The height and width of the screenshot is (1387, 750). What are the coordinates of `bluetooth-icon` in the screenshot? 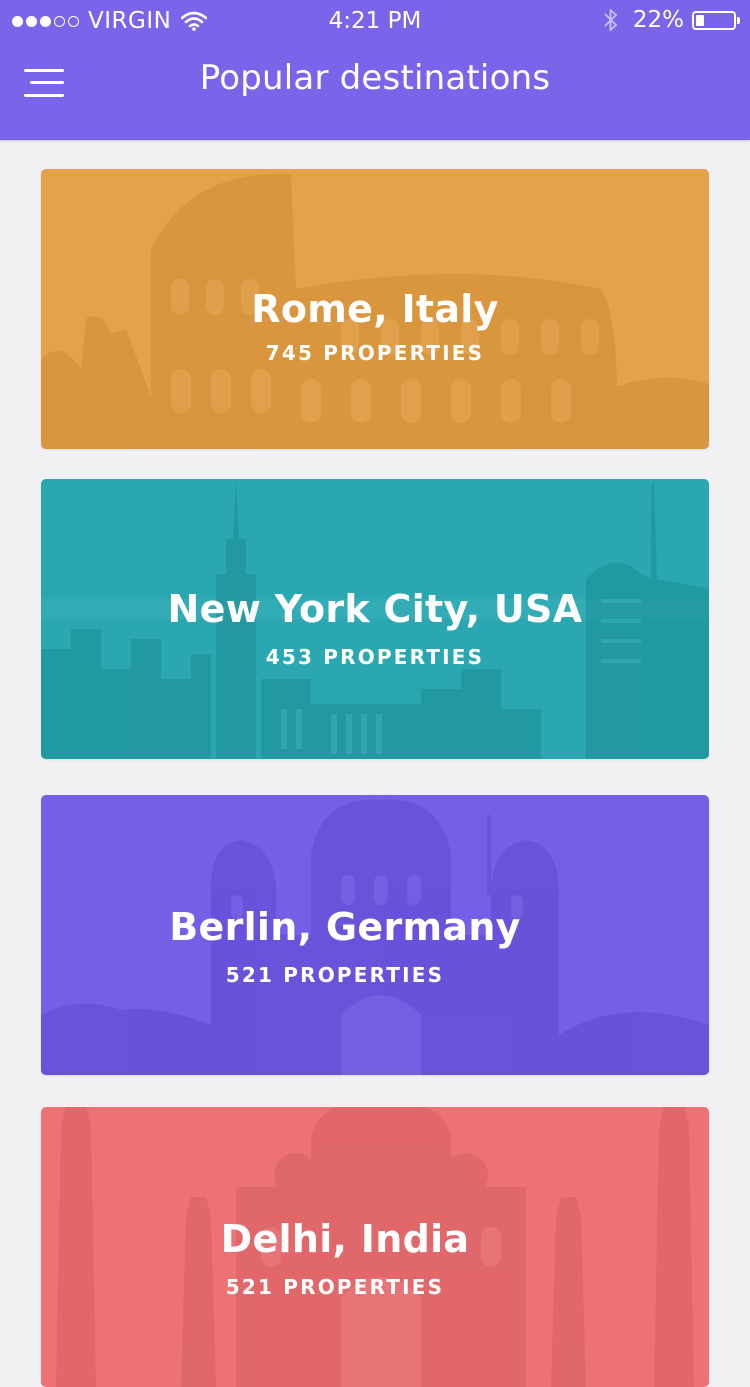 It's located at (610, 20).